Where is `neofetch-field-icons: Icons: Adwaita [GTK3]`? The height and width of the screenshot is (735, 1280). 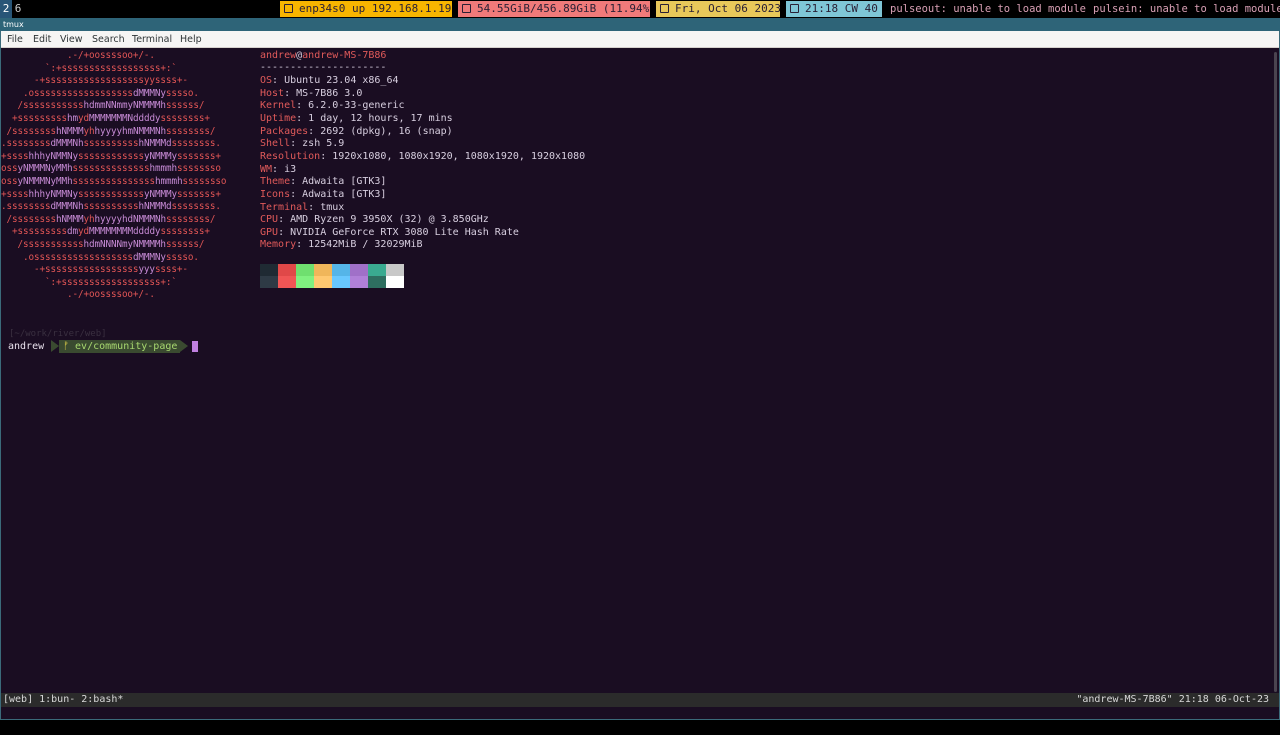
neofetch-field-icons: Icons: Adwaita [GTK3] is located at coordinates (323, 194).